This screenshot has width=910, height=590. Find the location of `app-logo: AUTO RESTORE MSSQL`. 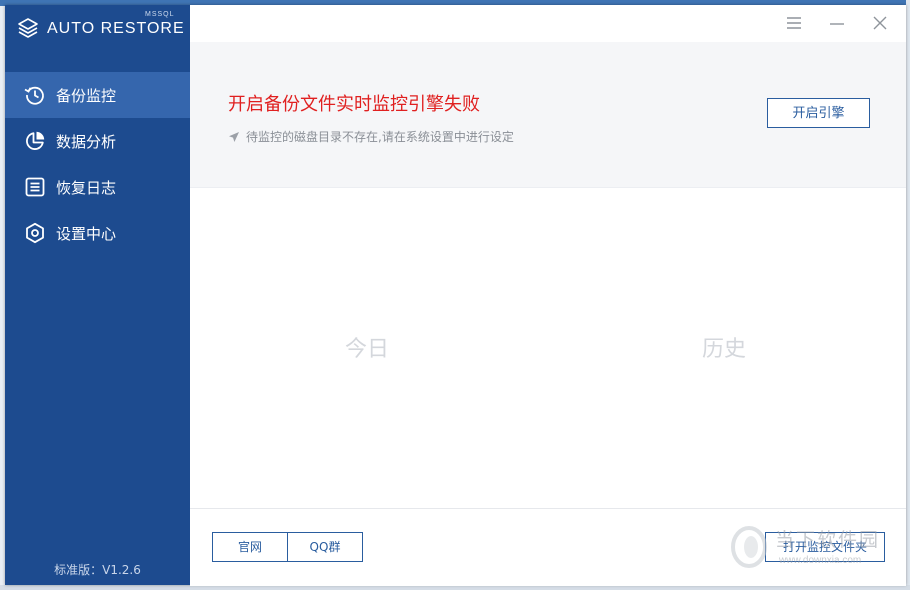

app-logo: AUTO RESTORE MSSQL is located at coordinates (102, 28).